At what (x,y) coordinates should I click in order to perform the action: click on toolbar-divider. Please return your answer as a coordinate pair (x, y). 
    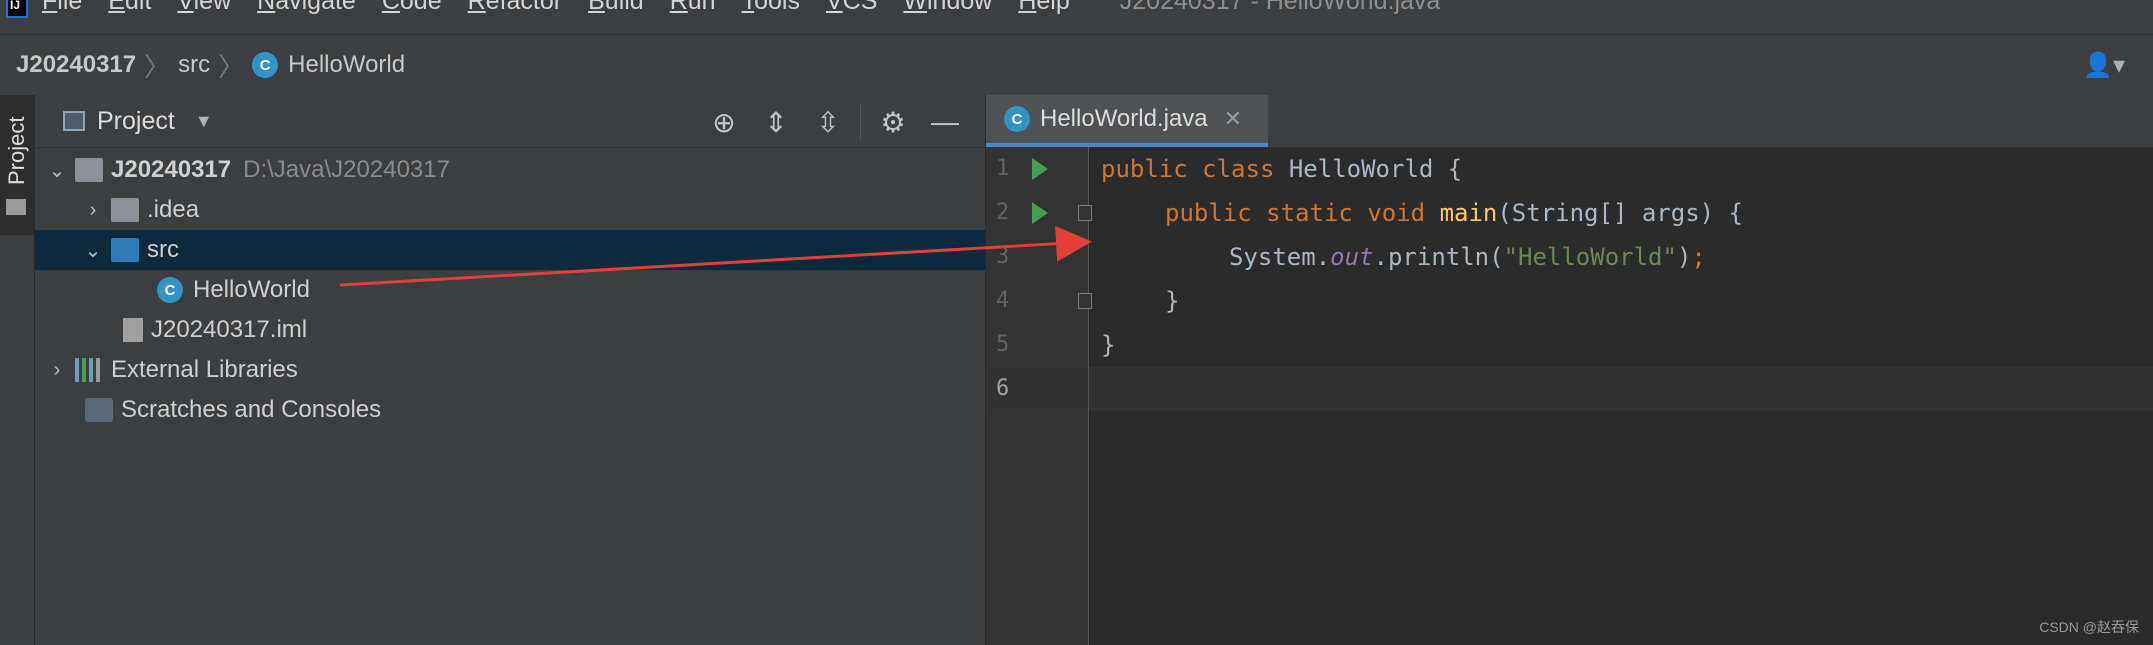
    Looking at the image, I should click on (860, 122).